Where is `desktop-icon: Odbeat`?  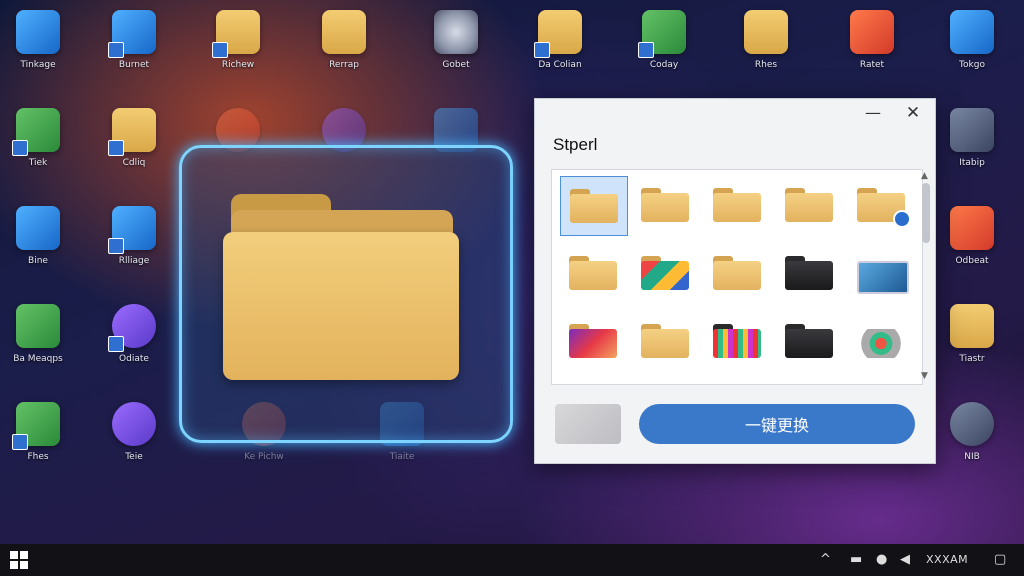 desktop-icon: Odbeat is located at coordinates (972, 246).